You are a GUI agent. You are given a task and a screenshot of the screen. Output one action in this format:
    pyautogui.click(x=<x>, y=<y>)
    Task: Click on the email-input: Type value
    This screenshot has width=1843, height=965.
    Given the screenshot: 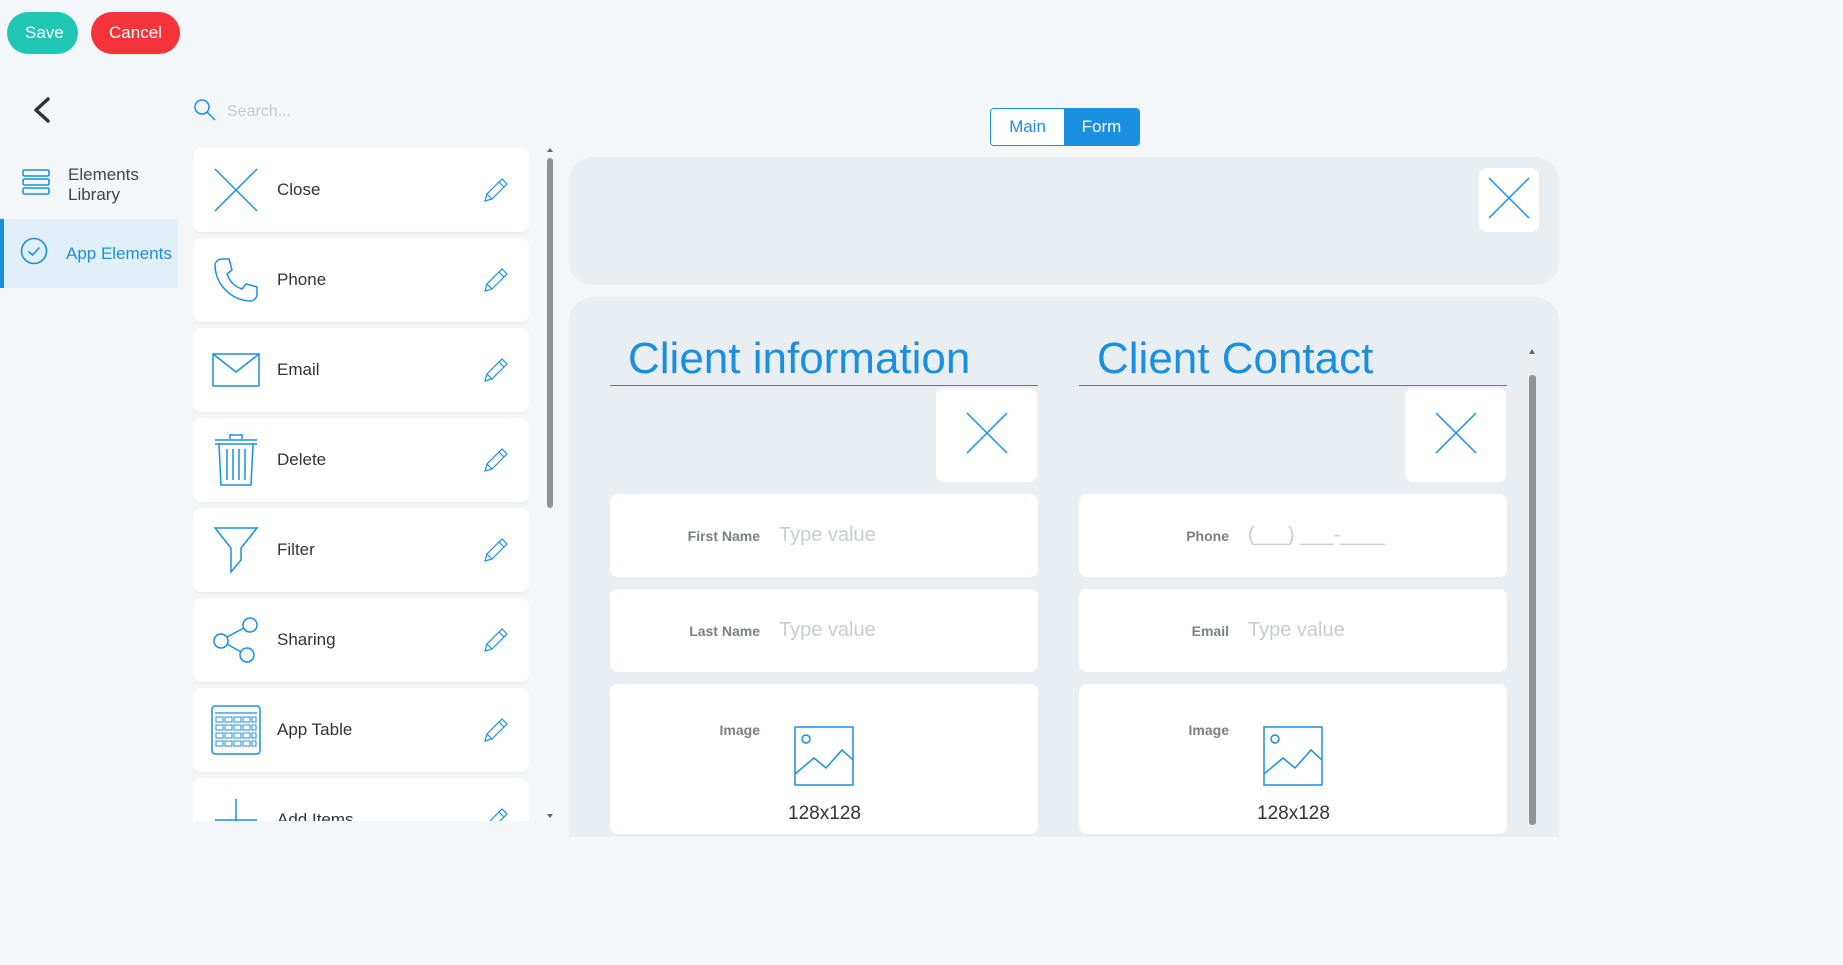 What is the action you would take?
    pyautogui.click(x=1296, y=630)
    